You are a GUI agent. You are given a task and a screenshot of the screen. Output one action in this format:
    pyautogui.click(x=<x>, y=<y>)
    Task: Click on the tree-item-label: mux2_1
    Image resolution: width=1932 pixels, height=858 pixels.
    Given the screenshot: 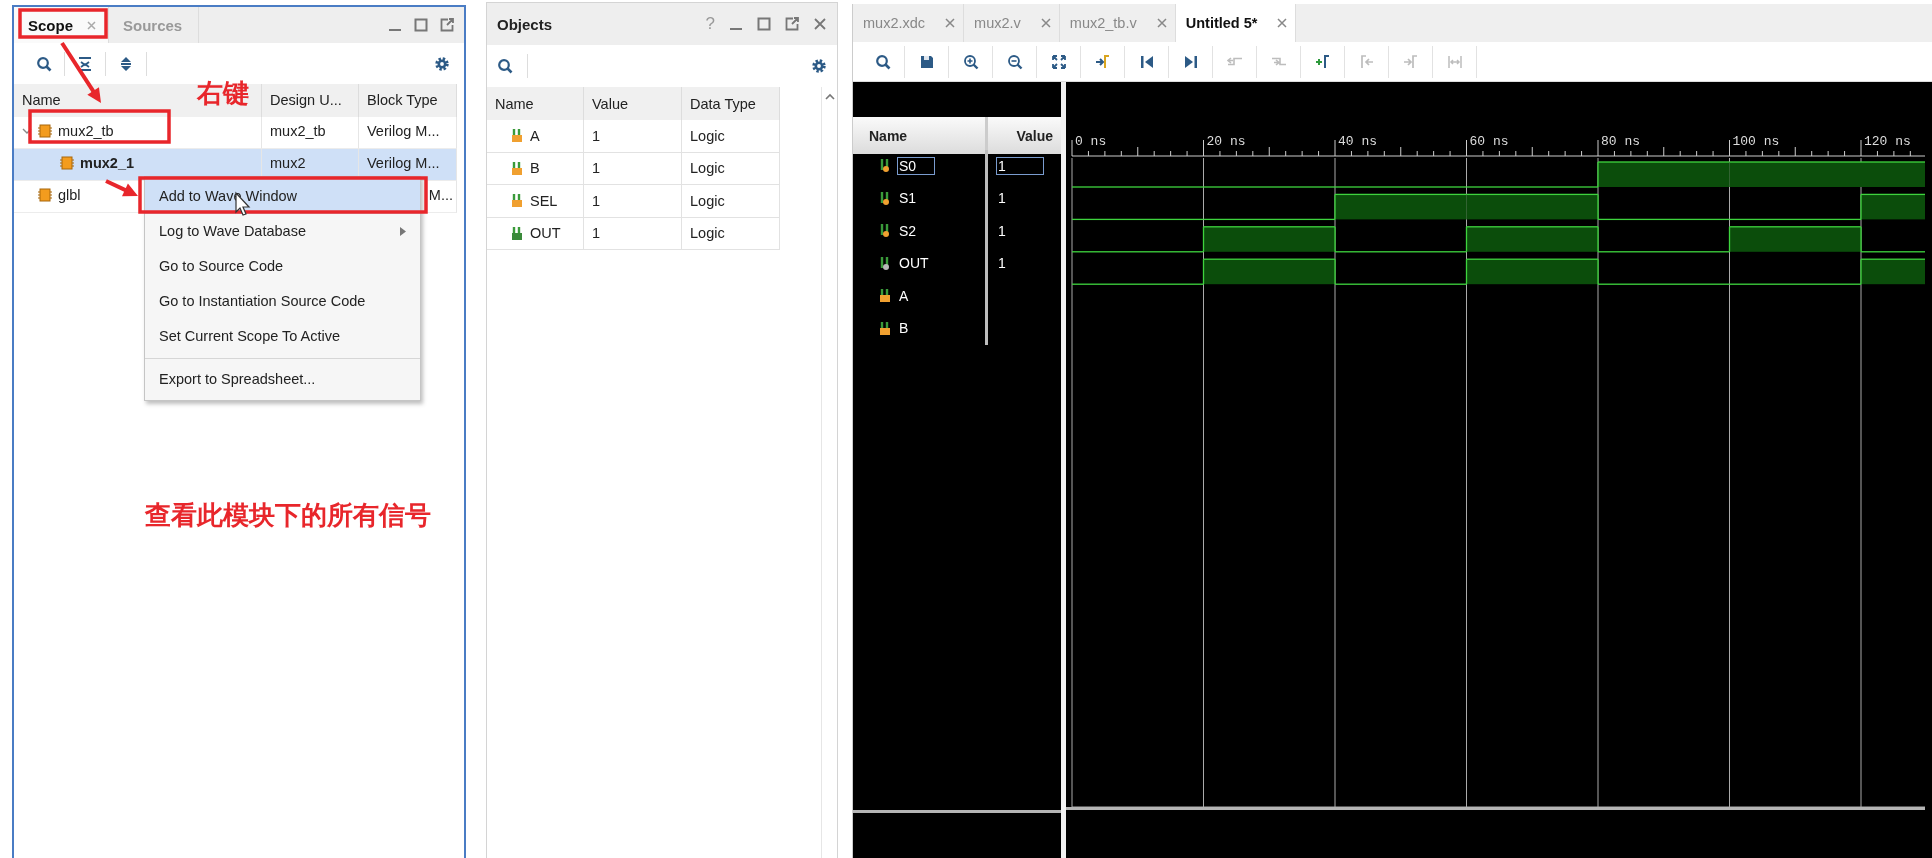 What is the action you would take?
    pyautogui.click(x=107, y=162)
    